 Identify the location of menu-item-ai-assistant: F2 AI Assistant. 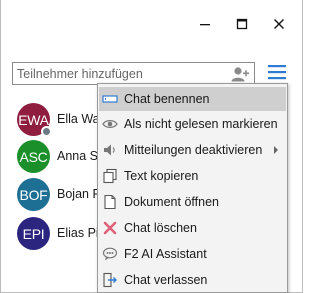
(192, 254).